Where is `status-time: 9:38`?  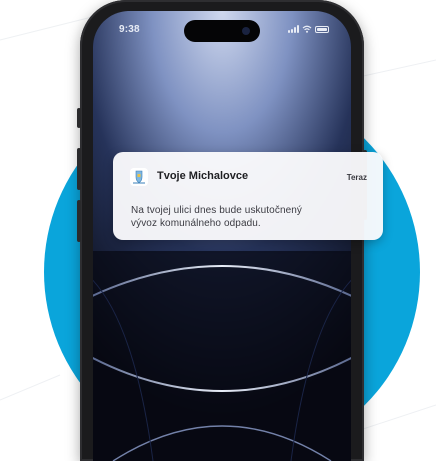 status-time: 9:38 is located at coordinates (129, 29).